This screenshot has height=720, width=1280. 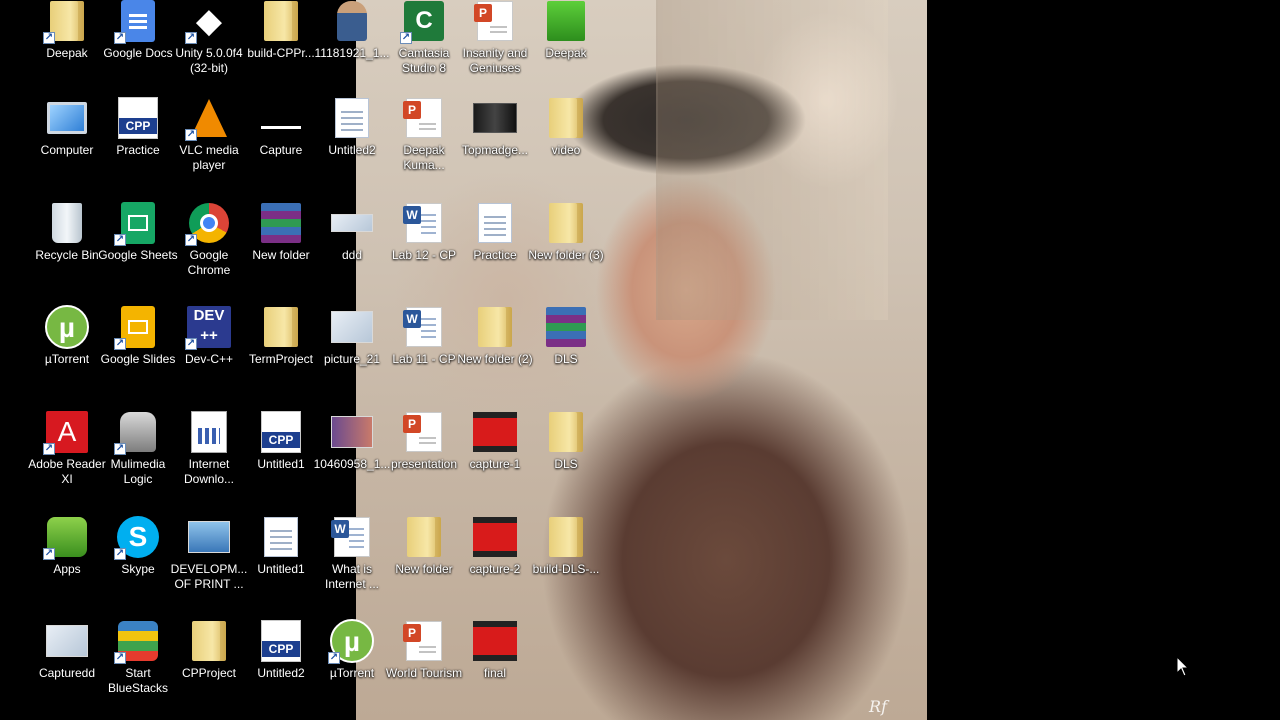 What do you see at coordinates (351, 641) in the screenshot?
I see `utorrent-icon: µ ↗` at bounding box center [351, 641].